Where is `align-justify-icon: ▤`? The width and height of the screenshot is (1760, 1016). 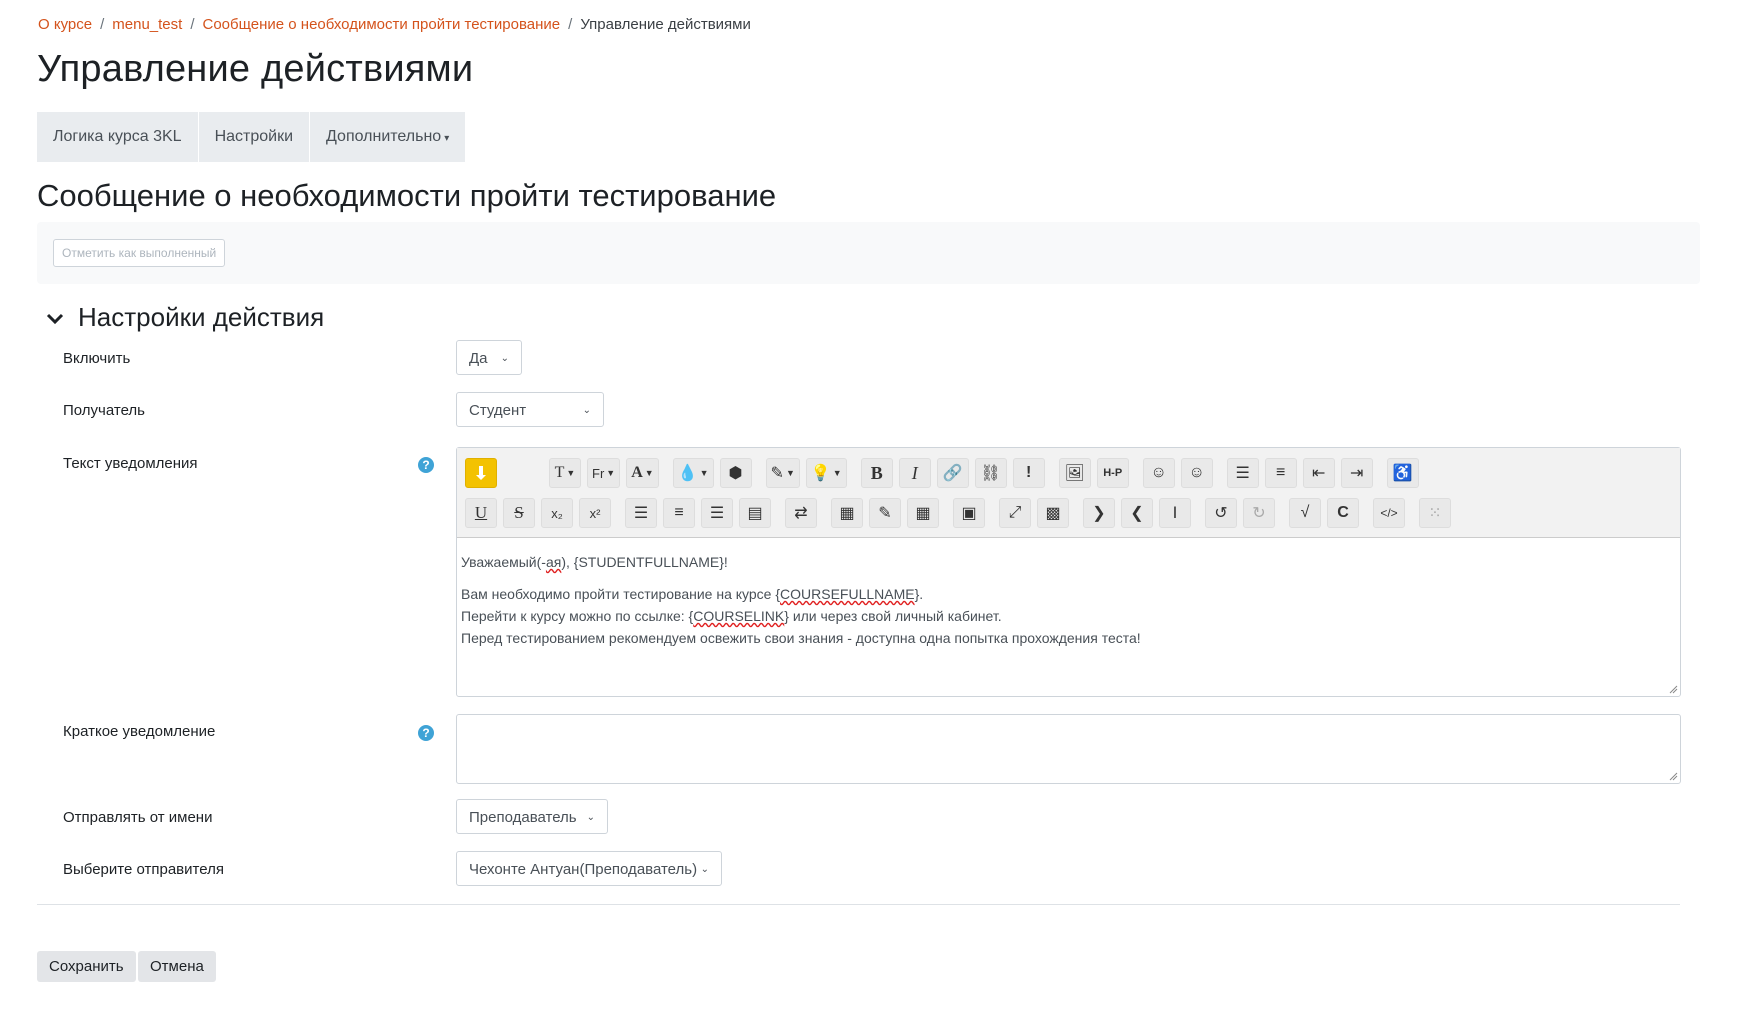 align-justify-icon: ▤ is located at coordinates (755, 513).